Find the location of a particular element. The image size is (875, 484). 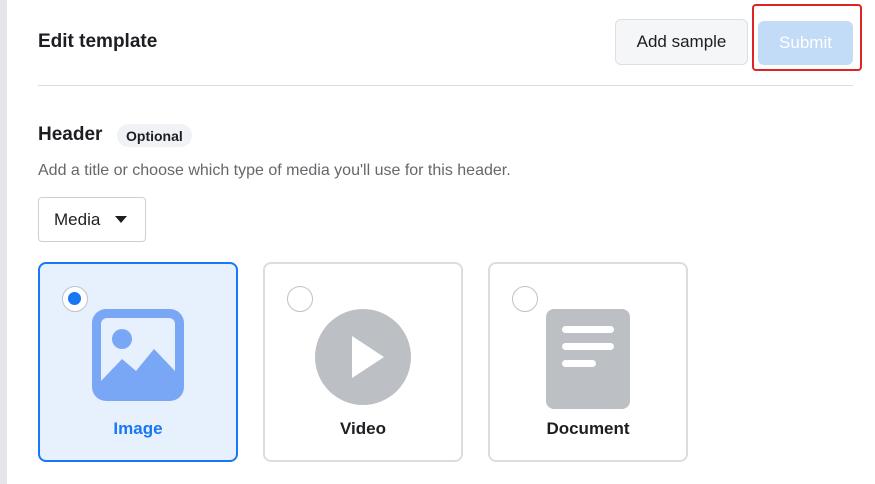

optional-badge: Optional is located at coordinates (154, 135).